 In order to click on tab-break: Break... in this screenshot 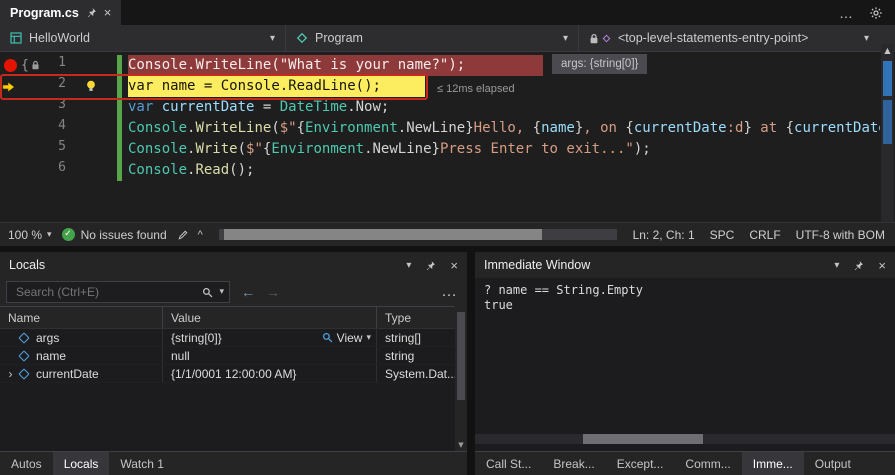, I will do `click(573, 463)`.